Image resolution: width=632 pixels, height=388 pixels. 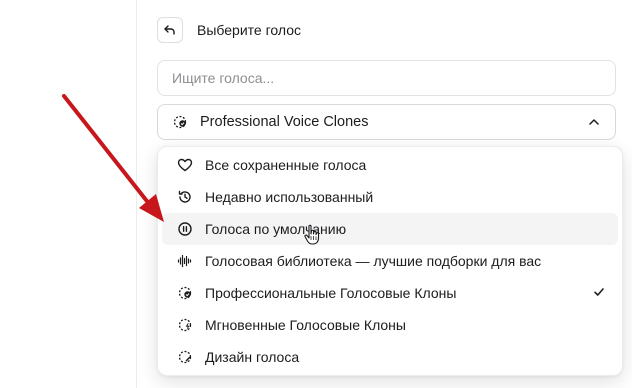 I want to click on back-button, so click(x=170, y=30).